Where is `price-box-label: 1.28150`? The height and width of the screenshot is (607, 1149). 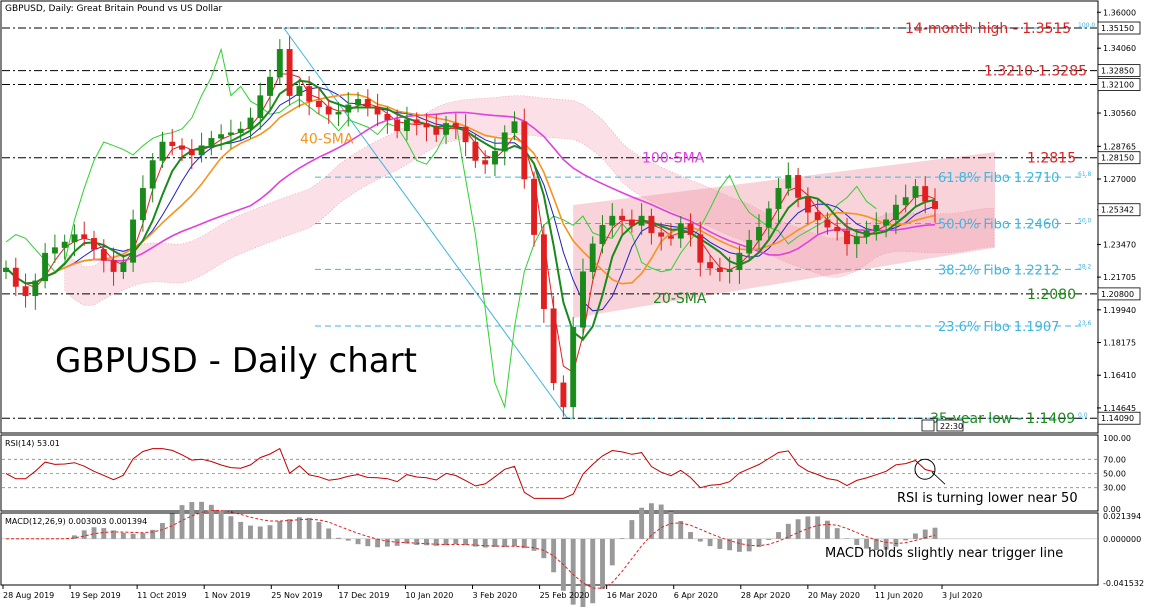
price-box-label: 1.28150 is located at coordinates (1117, 158).